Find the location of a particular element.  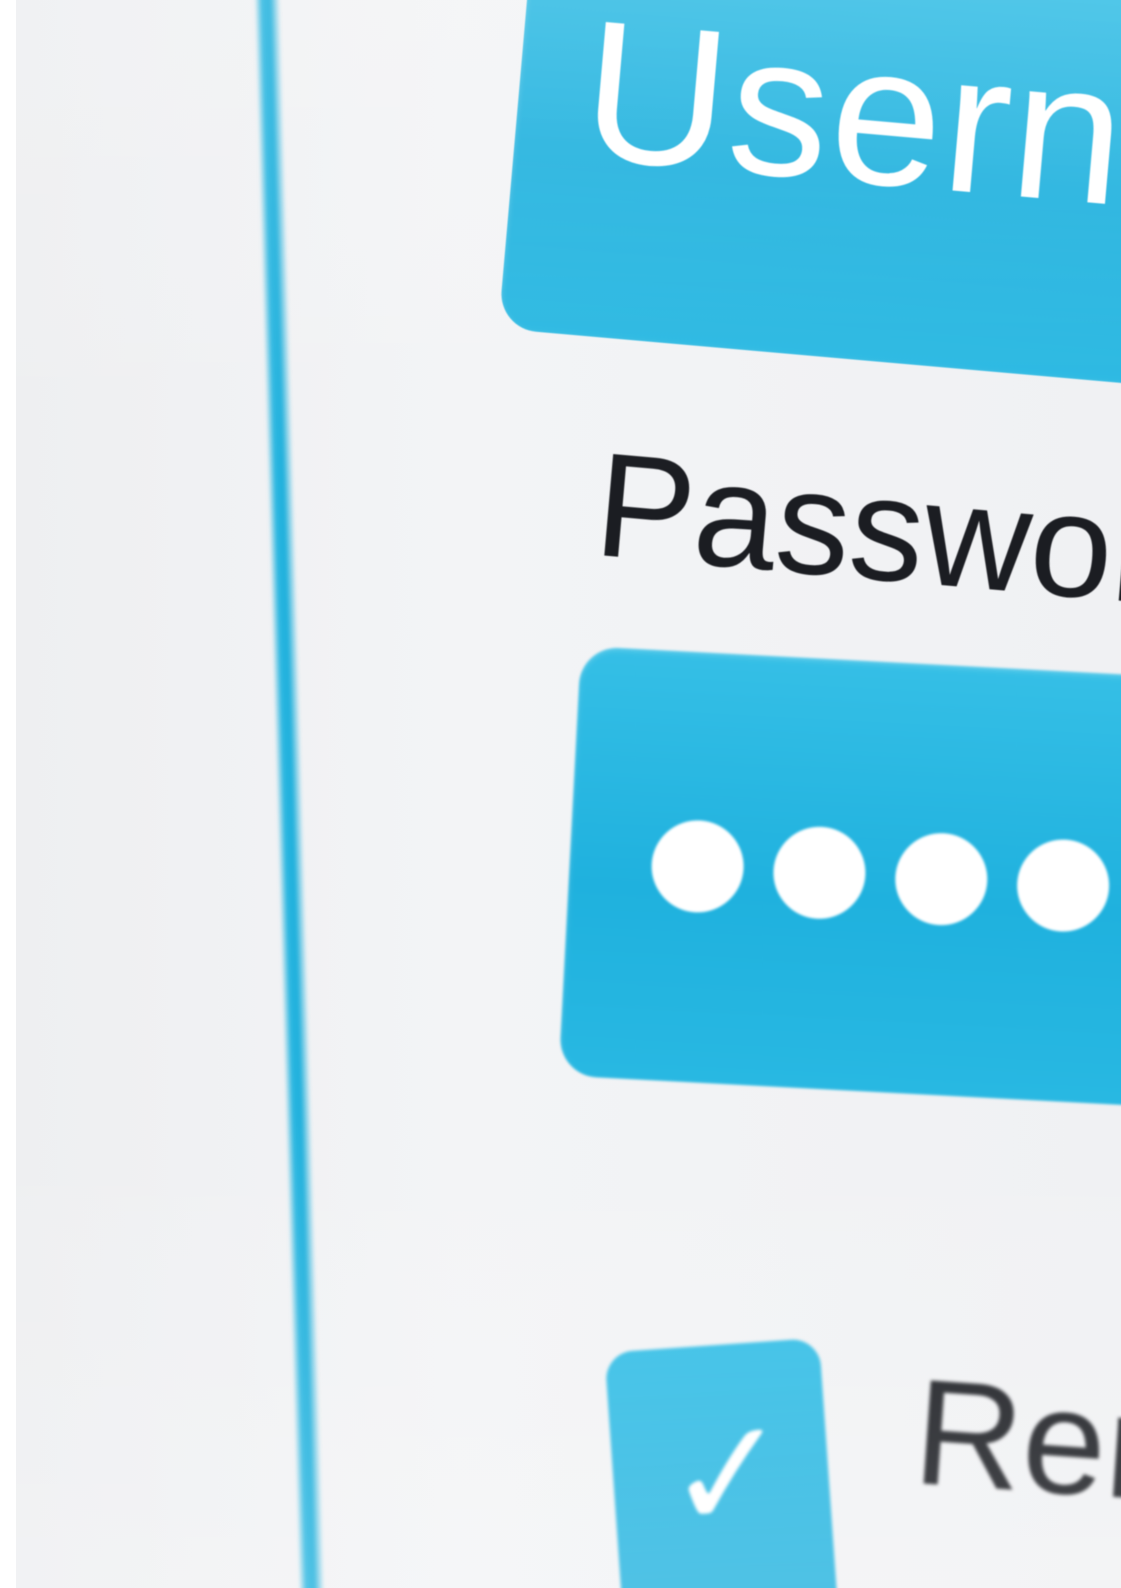

username-value: Userna is located at coordinates (847, 129).